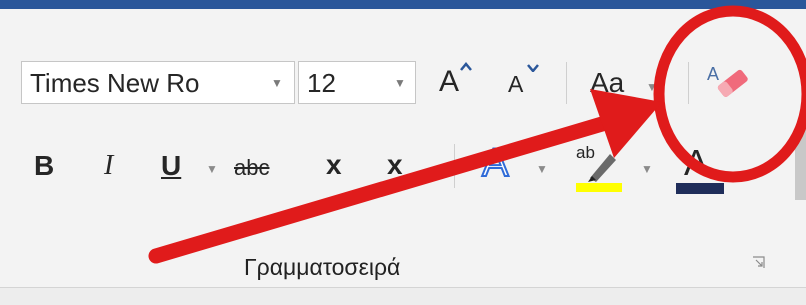 The height and width of the screenshot is (305, 806). I want to click on shrink-font-button: A, so click(525, 82).